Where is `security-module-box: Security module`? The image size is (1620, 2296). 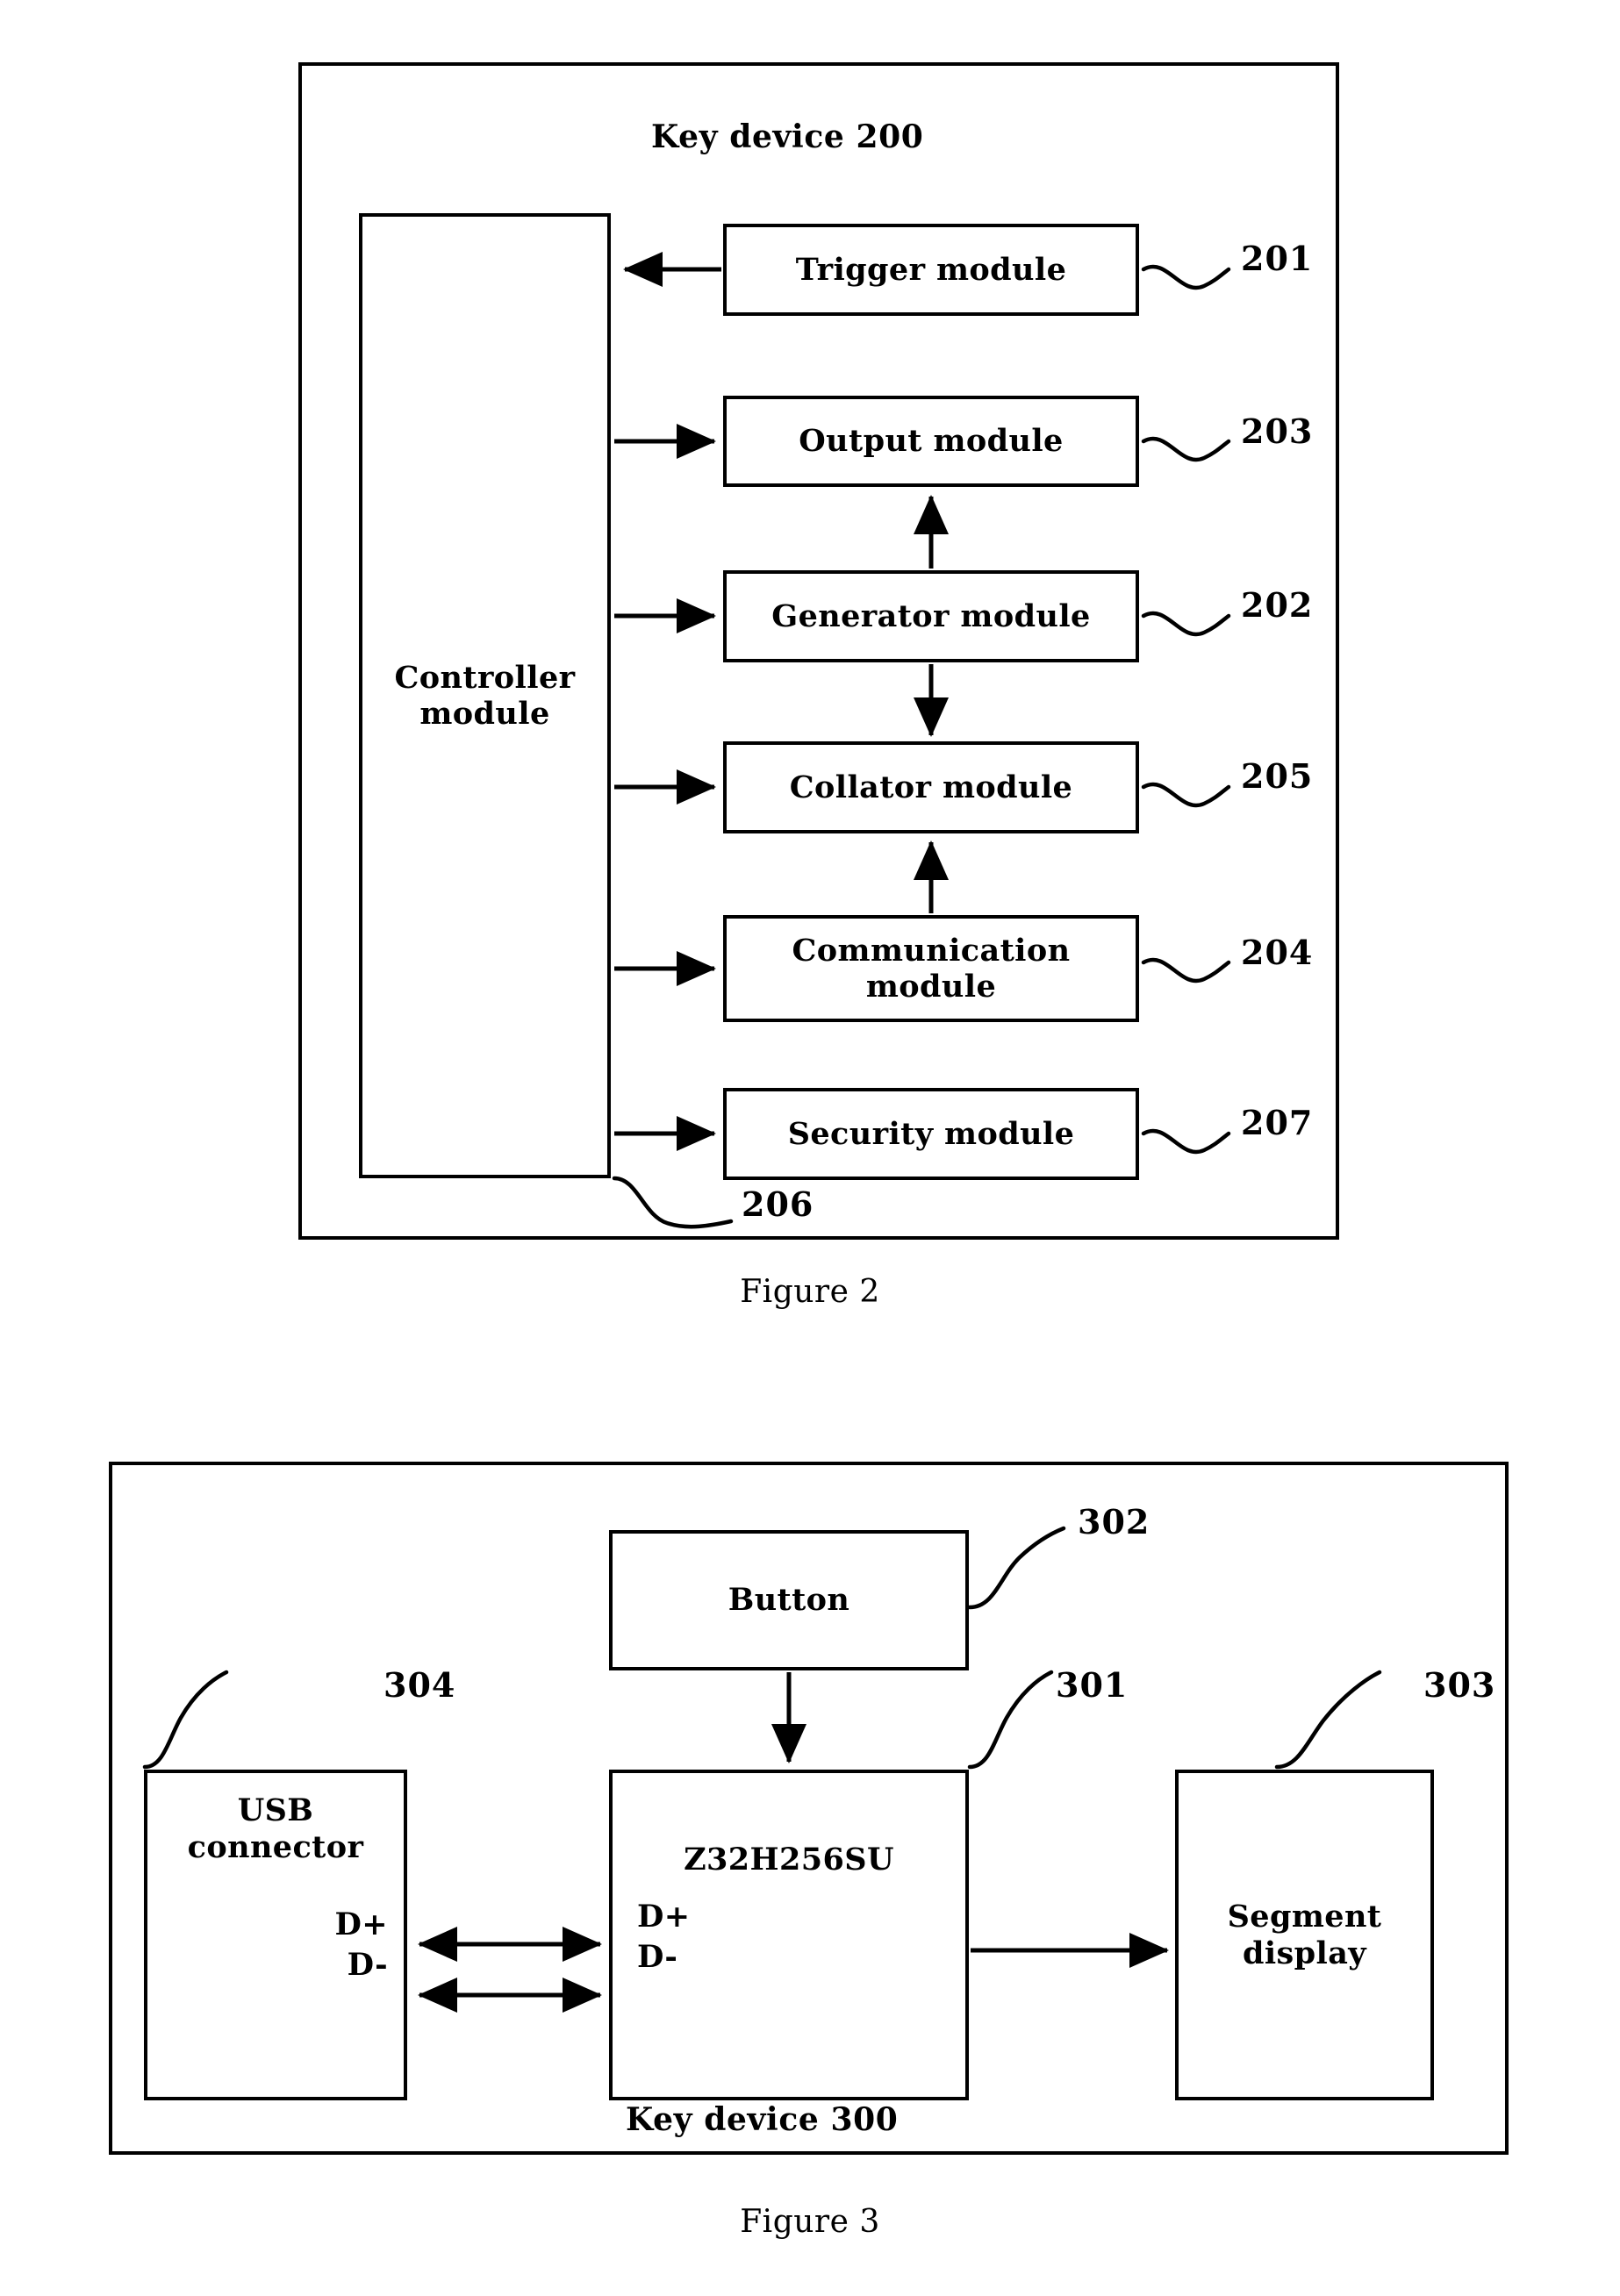
security-module-box: Security module is located at coordinates (931, 1134).